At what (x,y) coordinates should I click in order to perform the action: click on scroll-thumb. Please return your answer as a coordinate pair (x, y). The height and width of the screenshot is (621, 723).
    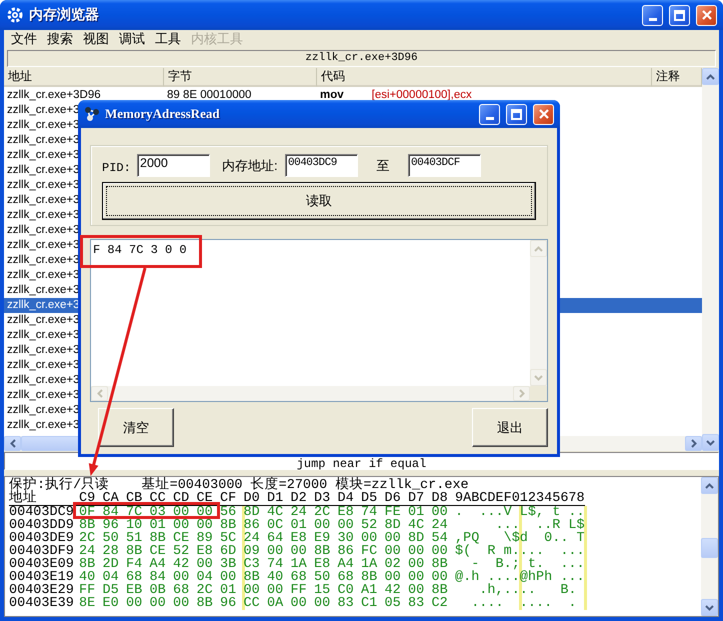
    Looking at the image, I should click on (709, 548).